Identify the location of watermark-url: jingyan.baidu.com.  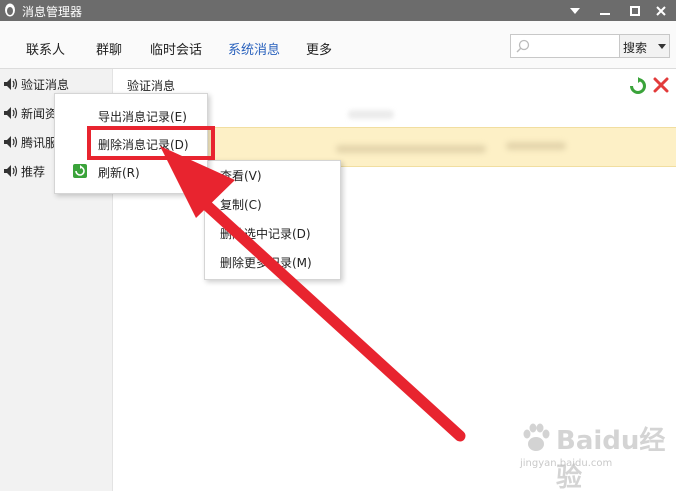
(566, 463).